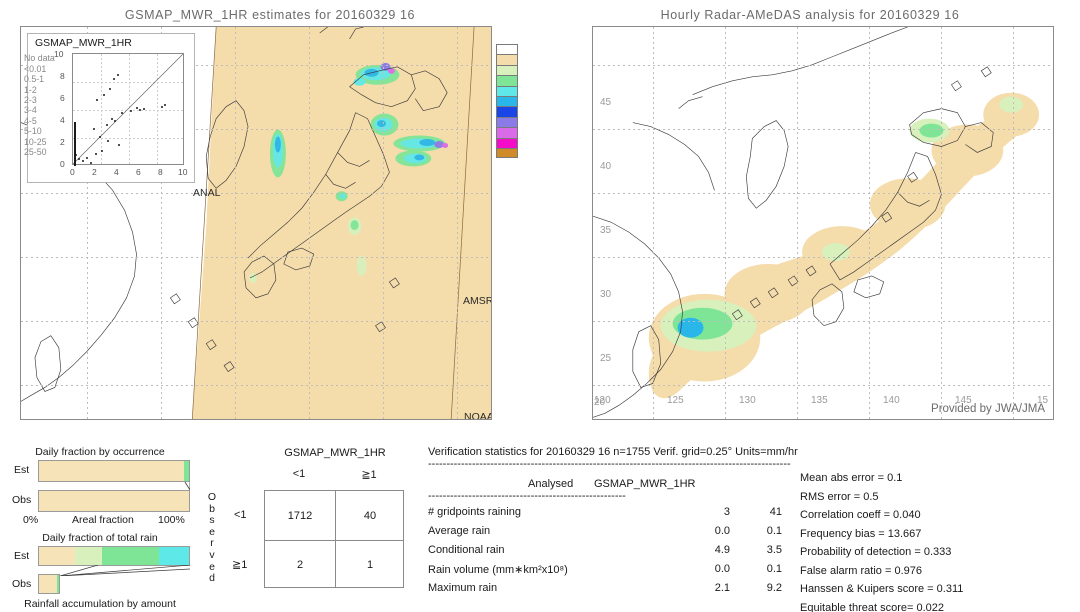 This screenshot has height=612, width=1080. Describe the element at coordinates (100, 452) in the screenshot. I see `occurrence-title: Daily fraction by occurrence` at that location.